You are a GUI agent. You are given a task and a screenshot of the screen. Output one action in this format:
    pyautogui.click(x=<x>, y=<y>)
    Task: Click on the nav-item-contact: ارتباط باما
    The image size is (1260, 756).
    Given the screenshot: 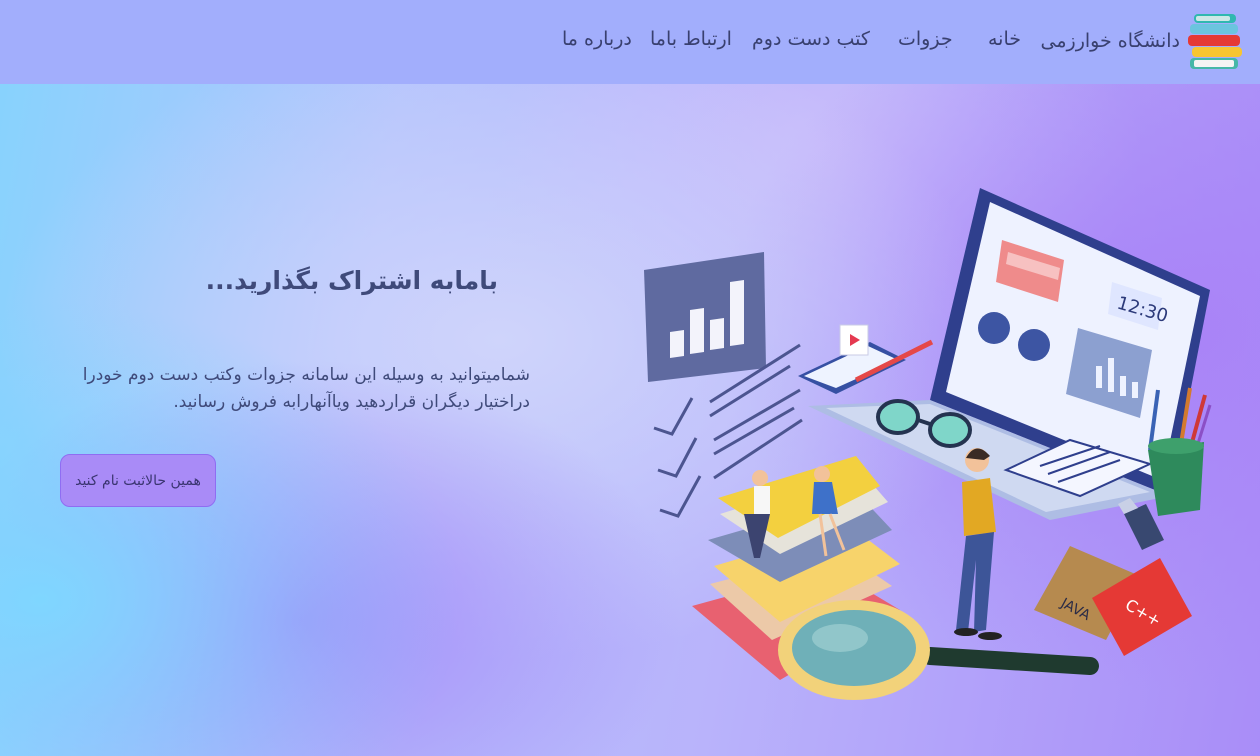 What is the action you would take?
    pyautogui.click(x=691, y=39)
    